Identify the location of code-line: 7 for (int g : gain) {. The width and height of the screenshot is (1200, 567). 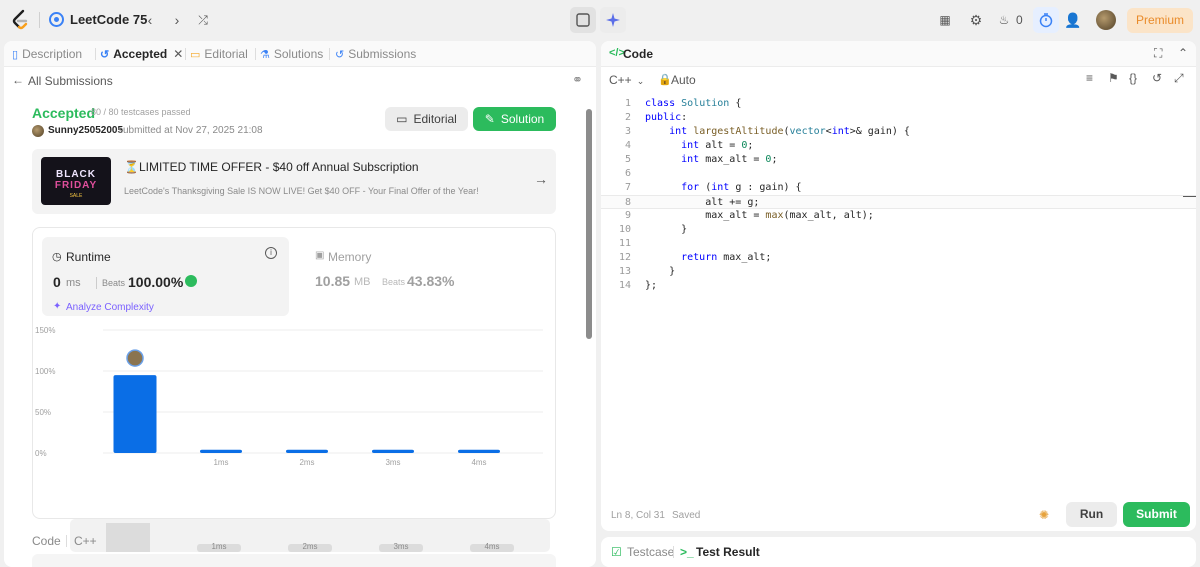
(898, 188).